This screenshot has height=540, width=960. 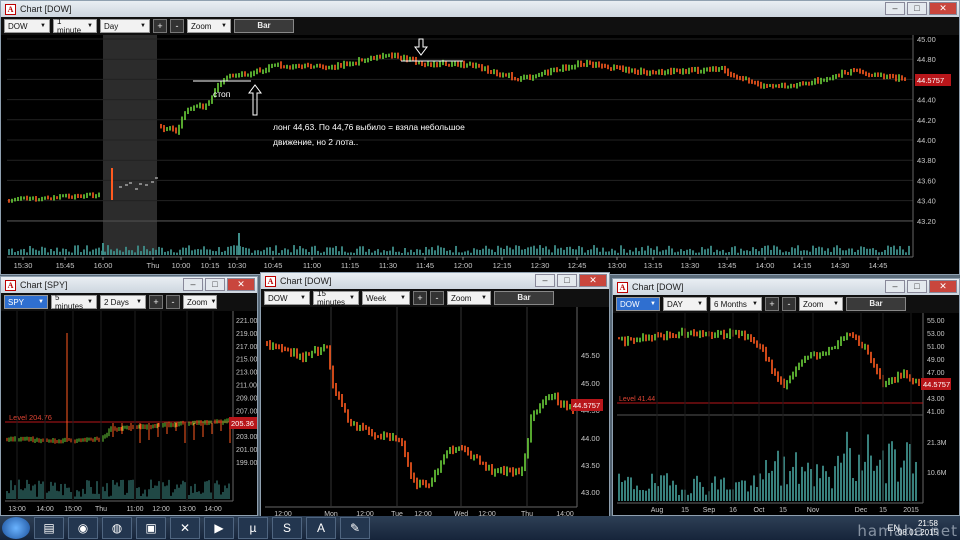 What do you see at coordinates (907, 531) in the screenshot?
I see `watermark: hamaha.net` at bounding box center [907, 531].